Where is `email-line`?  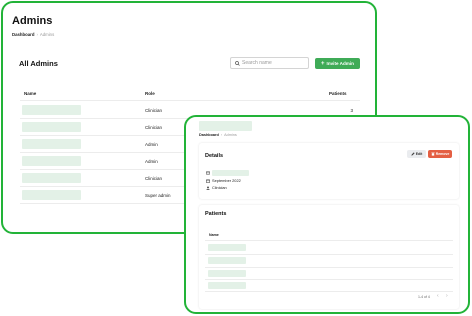
email-line is located at coordinates (227, 173).